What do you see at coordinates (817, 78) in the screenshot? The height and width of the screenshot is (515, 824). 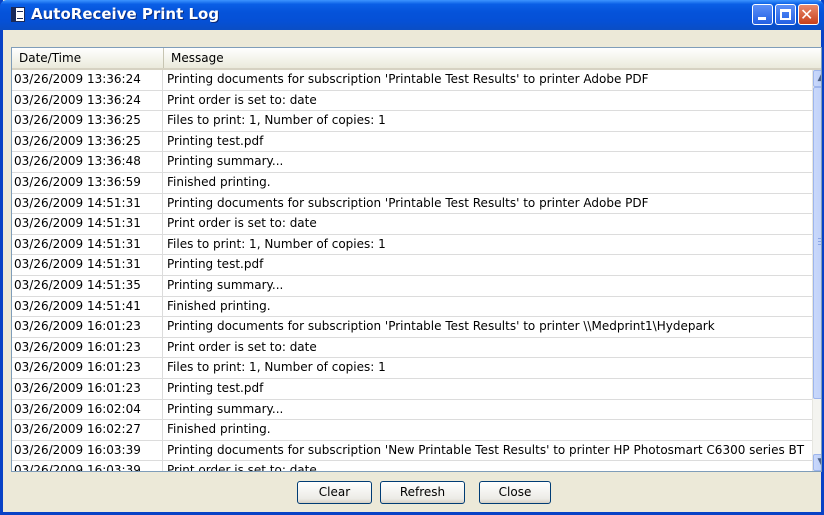 I see `scroll-up-button: ▲` at bounding box center [817, 78].